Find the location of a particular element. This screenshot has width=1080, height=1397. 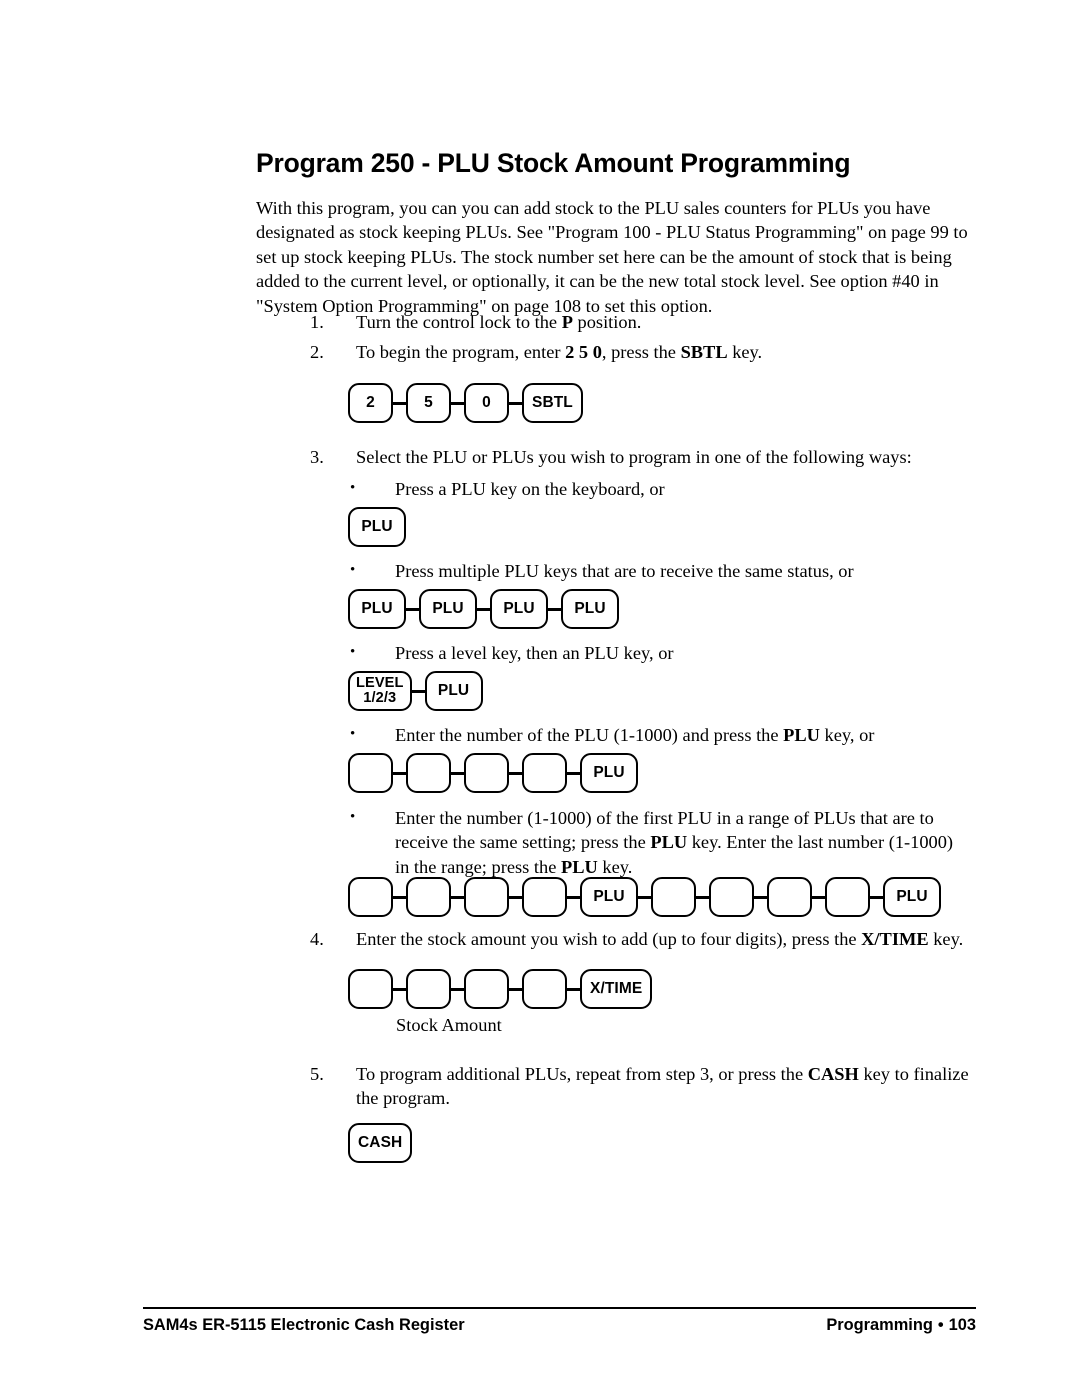

key-5: 5 is located at coordinates (428, 403).